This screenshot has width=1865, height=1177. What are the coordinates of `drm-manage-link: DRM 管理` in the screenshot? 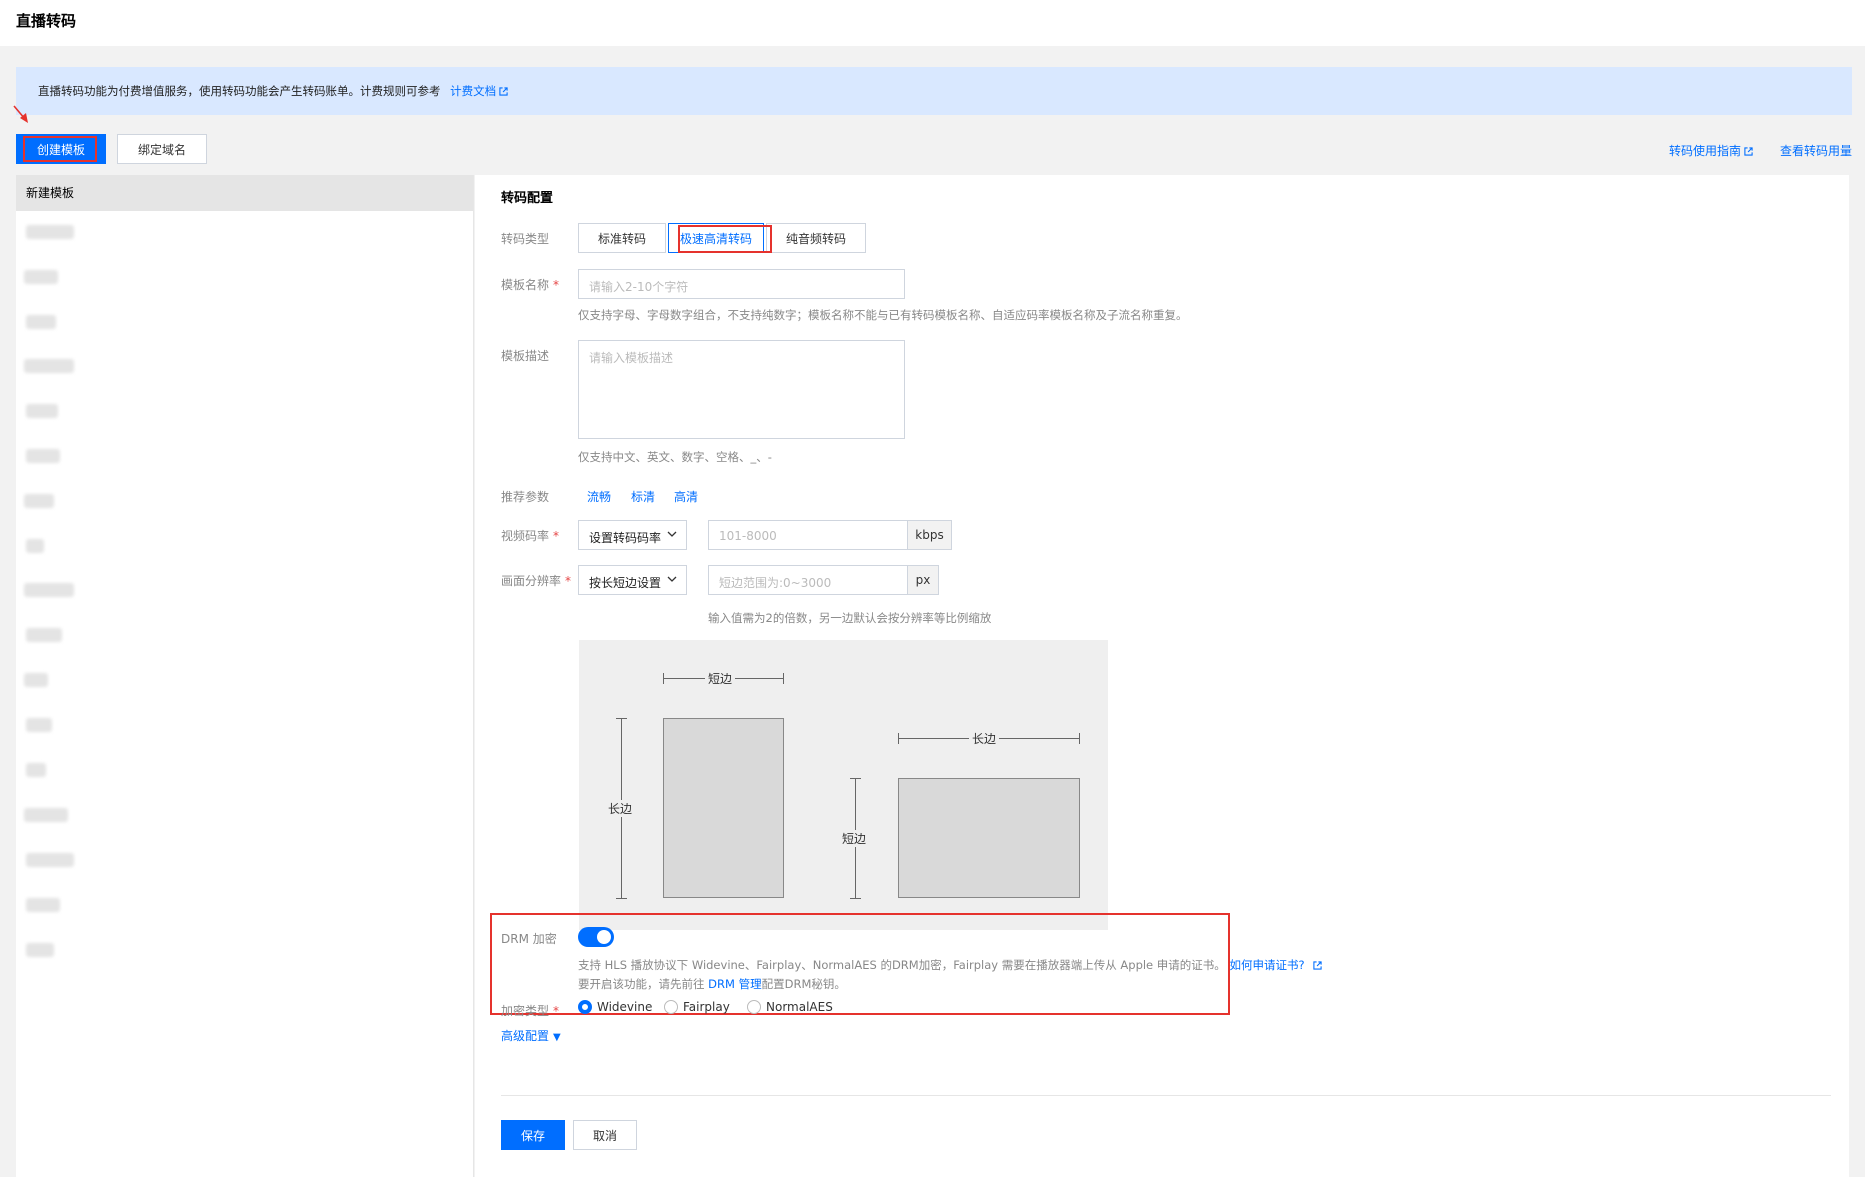 It's located at (734, 984).